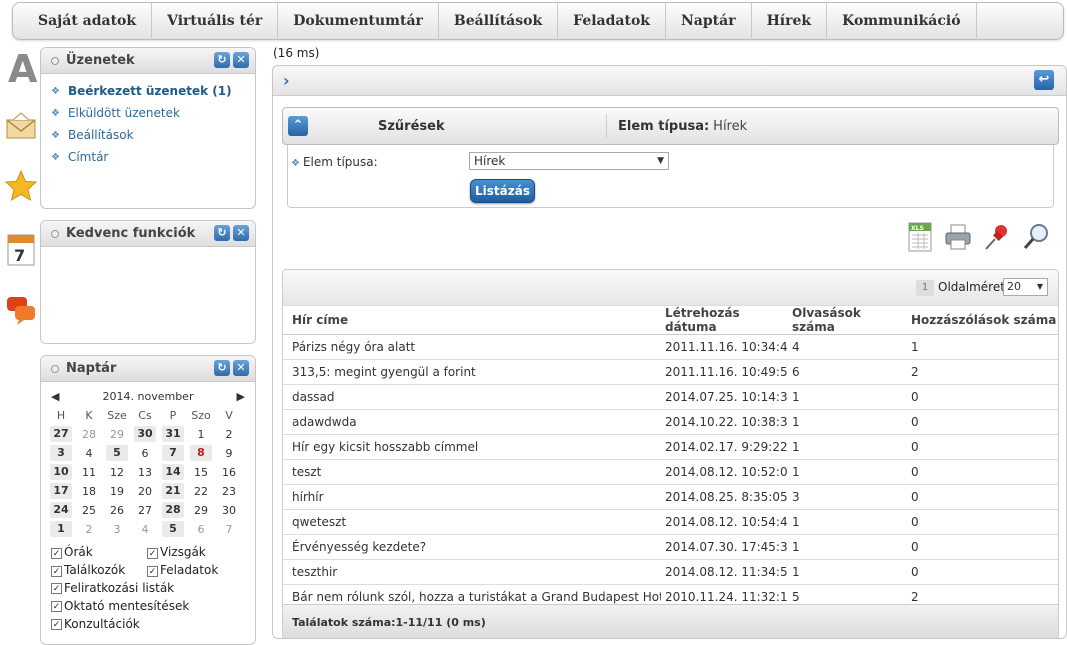 Image resolution: width=1067 pixels, height=645 pixels. What do you see at coordinates (1025, 287) in the screenshot?
I see `page-size-select: 20 ▼` at bounding box center [1025, 287].